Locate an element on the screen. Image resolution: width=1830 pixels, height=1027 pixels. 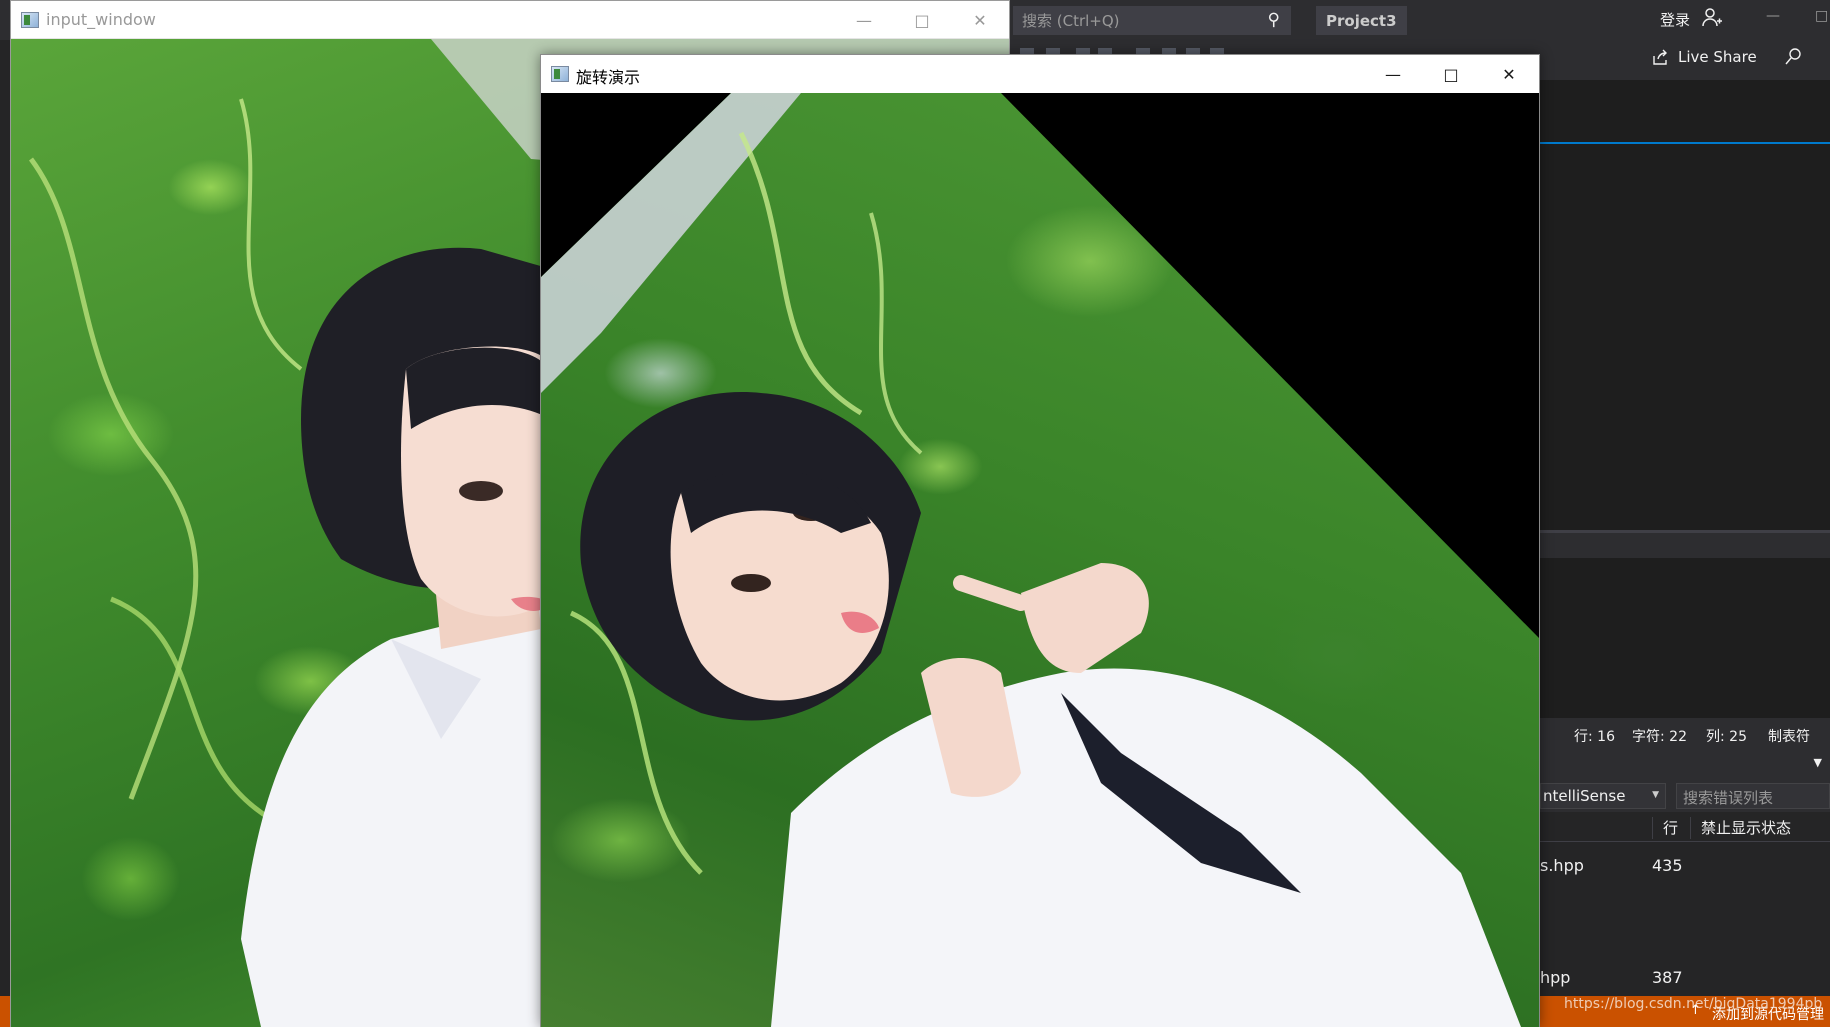
code-editor-area is located at coordinates (1685, 305).